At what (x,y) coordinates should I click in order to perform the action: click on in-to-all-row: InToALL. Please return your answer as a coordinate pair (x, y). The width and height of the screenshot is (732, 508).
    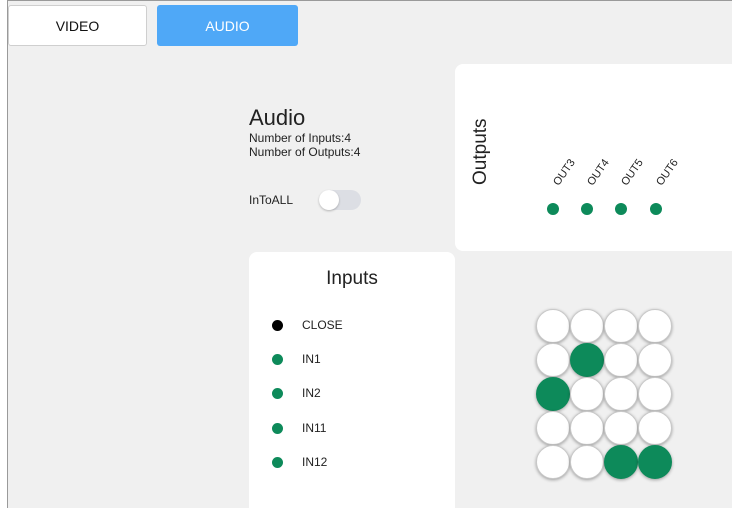
    Looking at the image, I should click on (305, 200).